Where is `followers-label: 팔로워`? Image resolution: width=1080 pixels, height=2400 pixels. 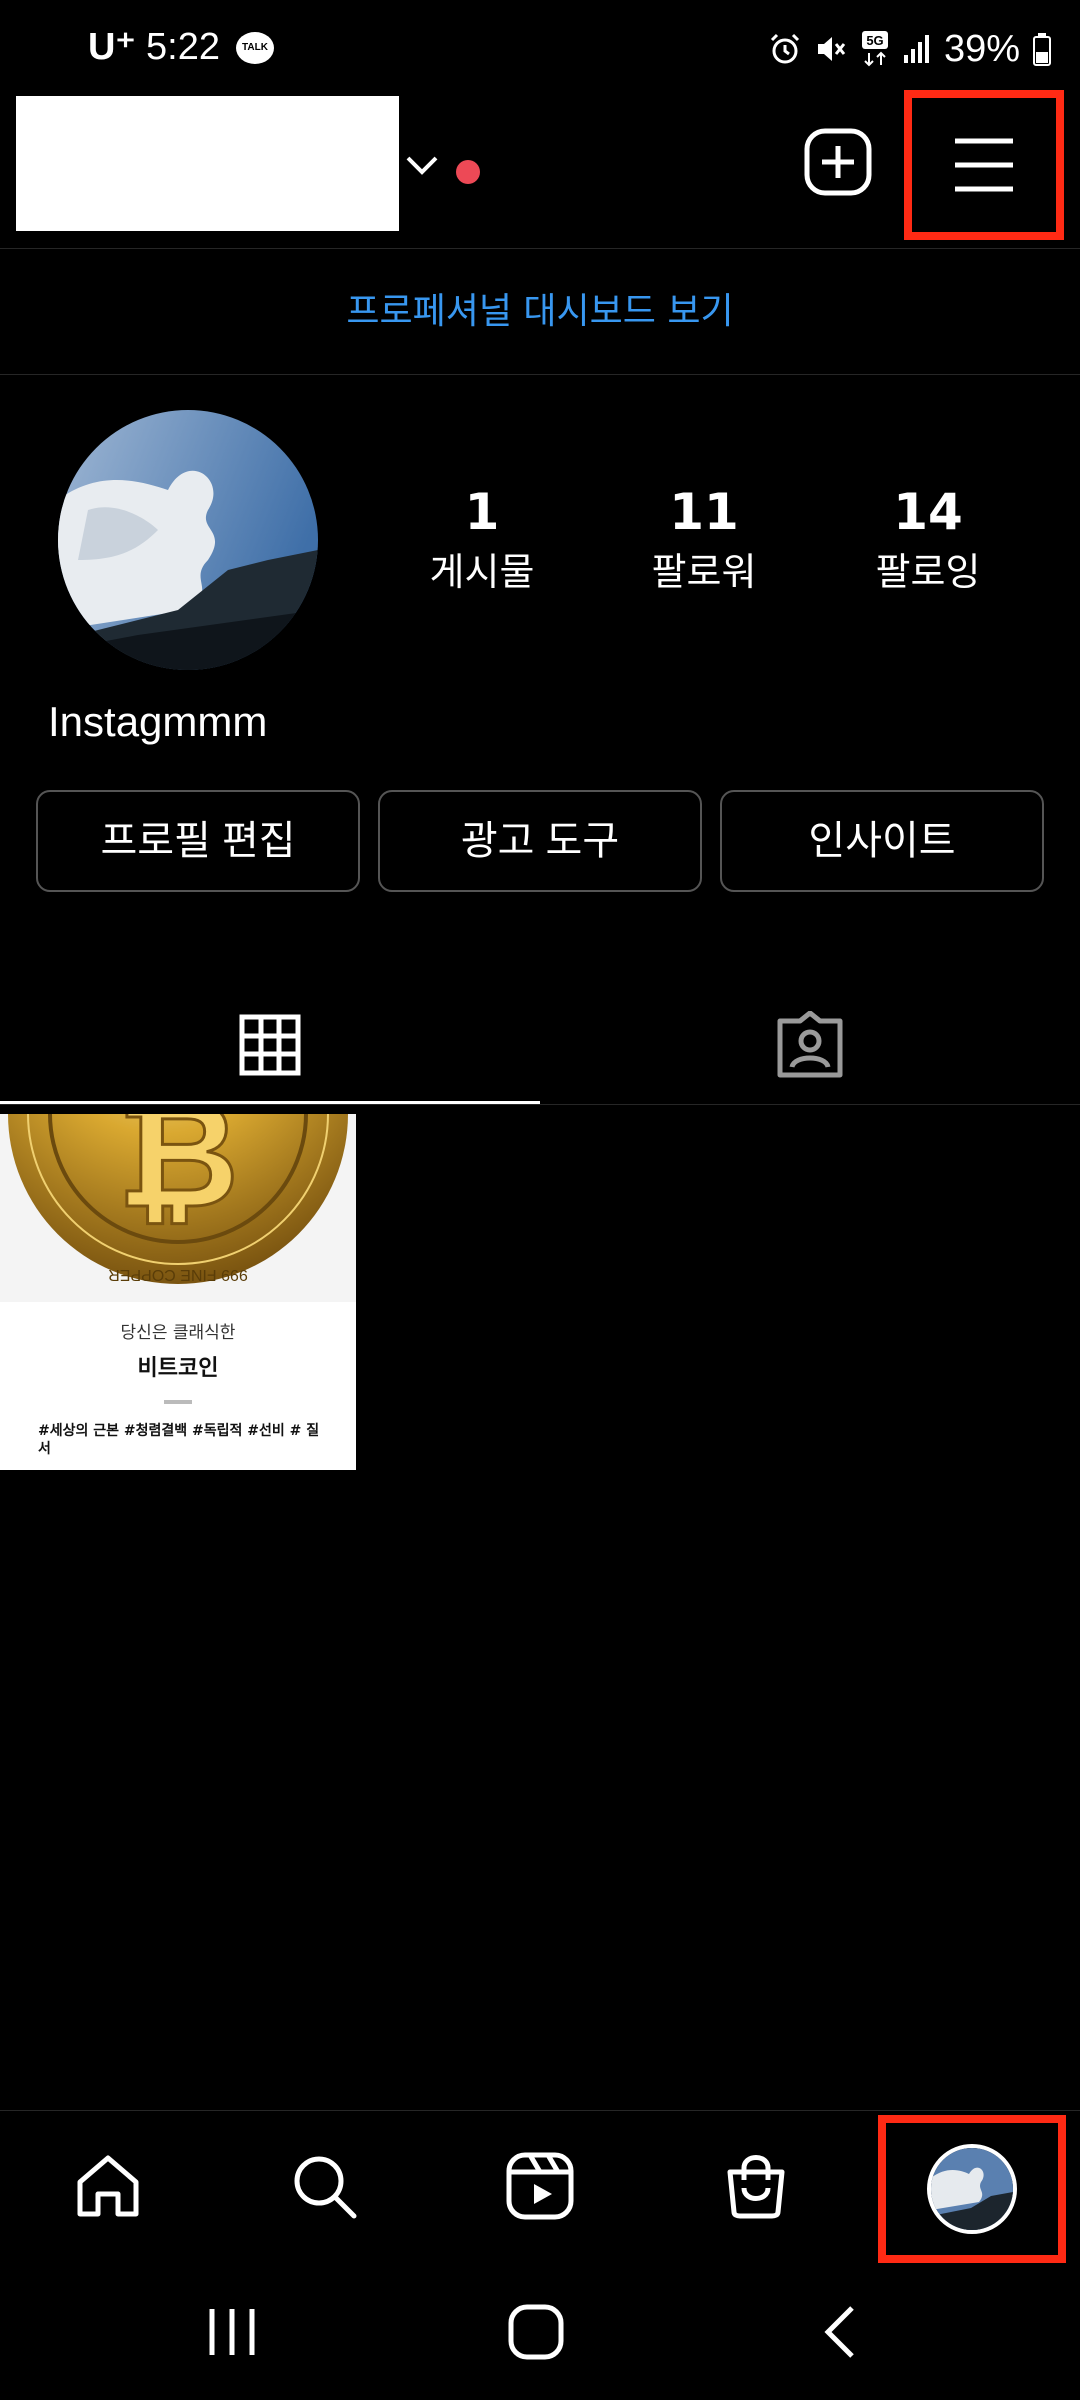 followers-label: 팔로워 is located at coordinates (704, 572).